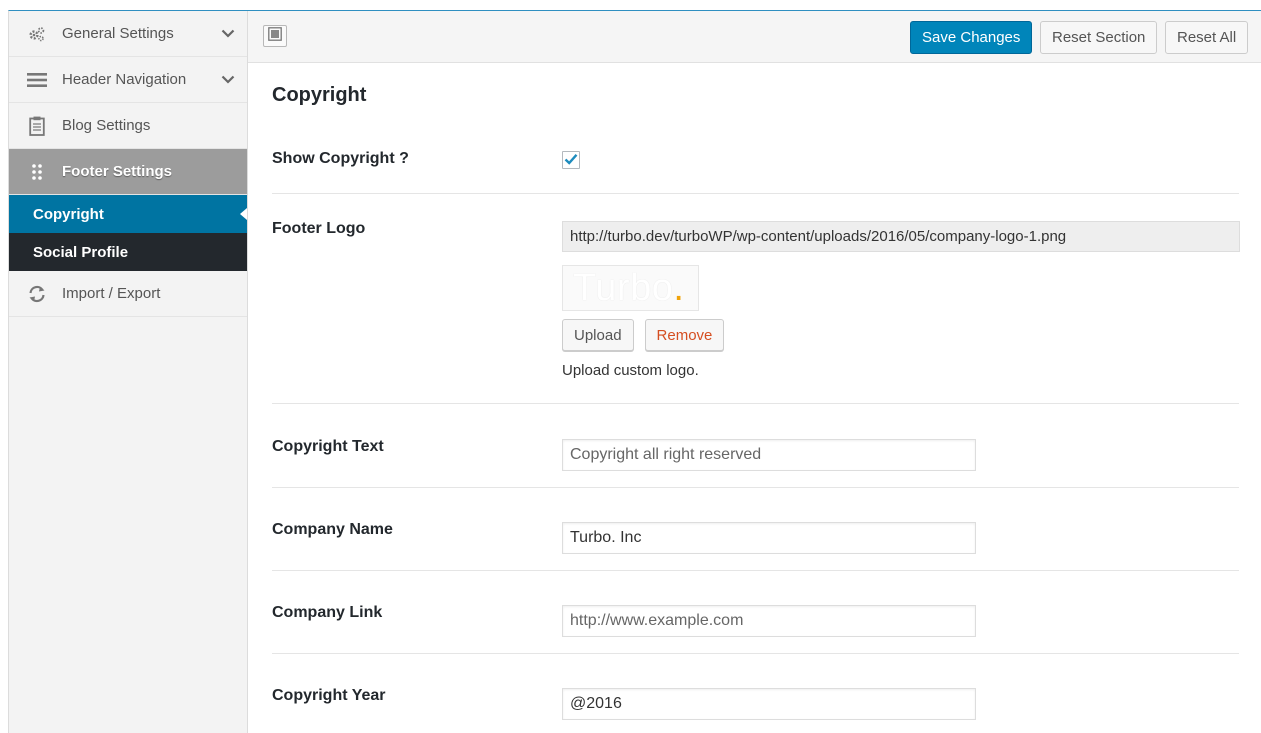 This screenshot has width=1261, height=733. What do you see at coordinates (37, 80) in the screenshot?
I see `menu-icon` at bounding box center [37, 80].